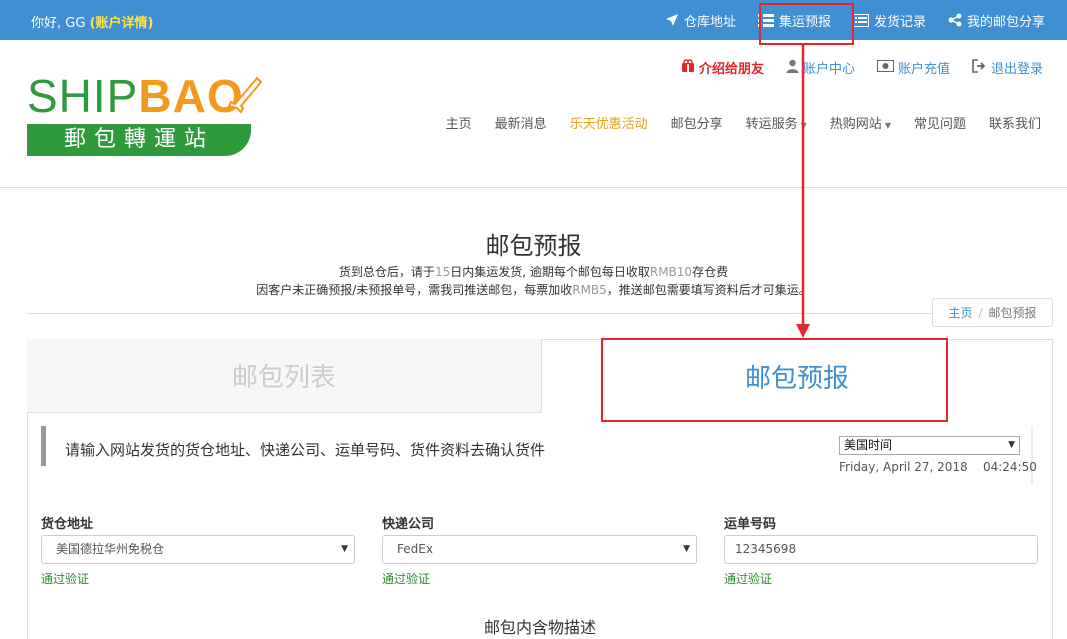 This screenshot has width=1067, height=639. Describe the element at coordinates (979, 67) in the screenshot. I see `logout-icon` at that location.